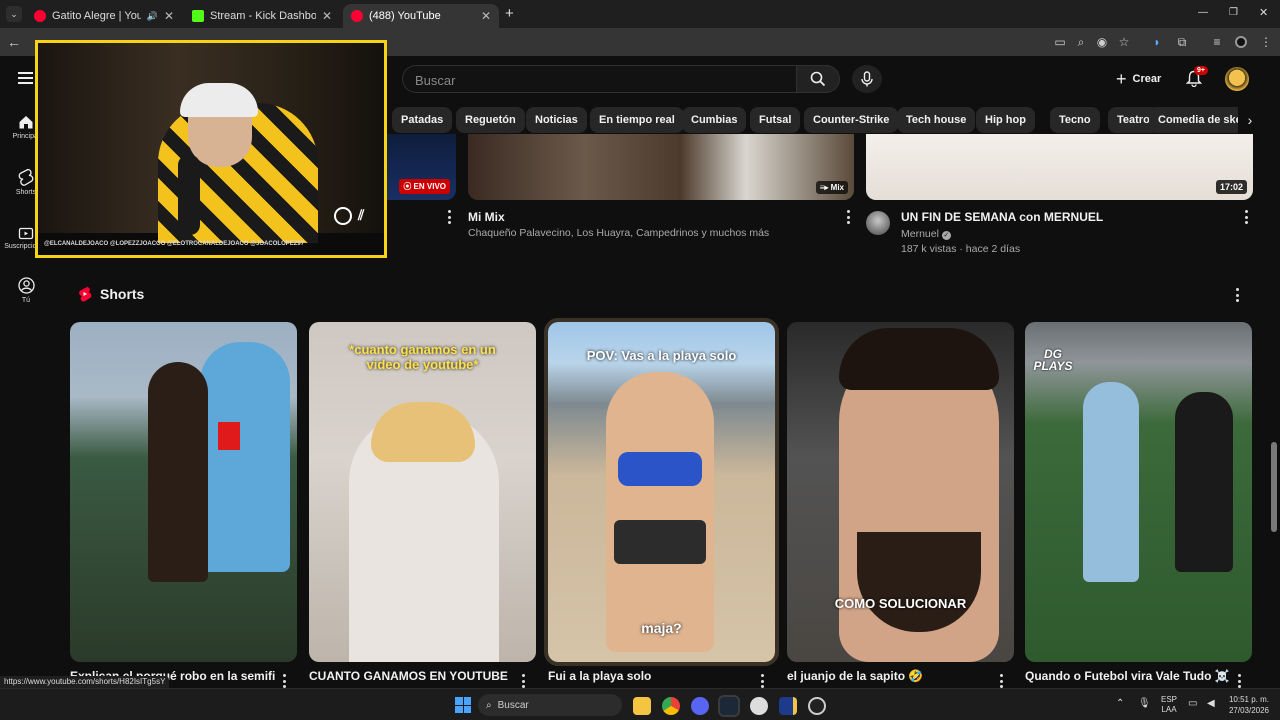  Describe the element at coordinates (14, 14) in the screenshot. I see `tab-list-button: ⌄` at that location.